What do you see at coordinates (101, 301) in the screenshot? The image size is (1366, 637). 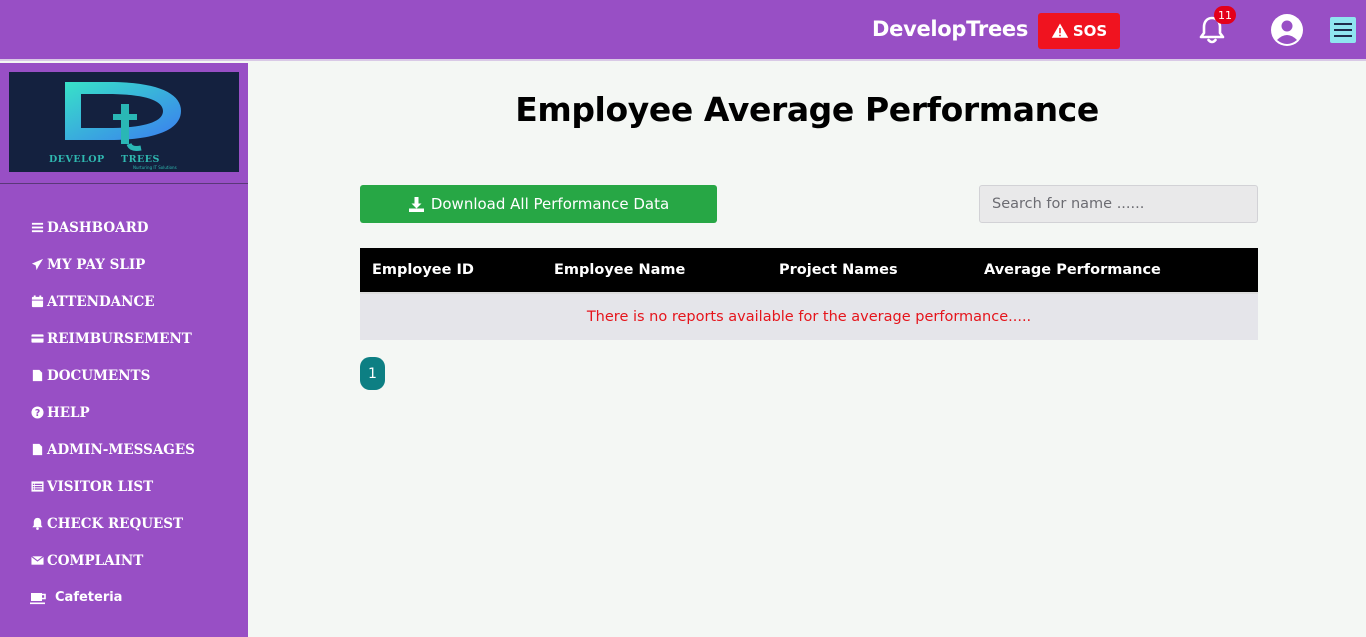 I see `sidebar-item-label: ATTENDANCE` at bounding box center [101, 301].